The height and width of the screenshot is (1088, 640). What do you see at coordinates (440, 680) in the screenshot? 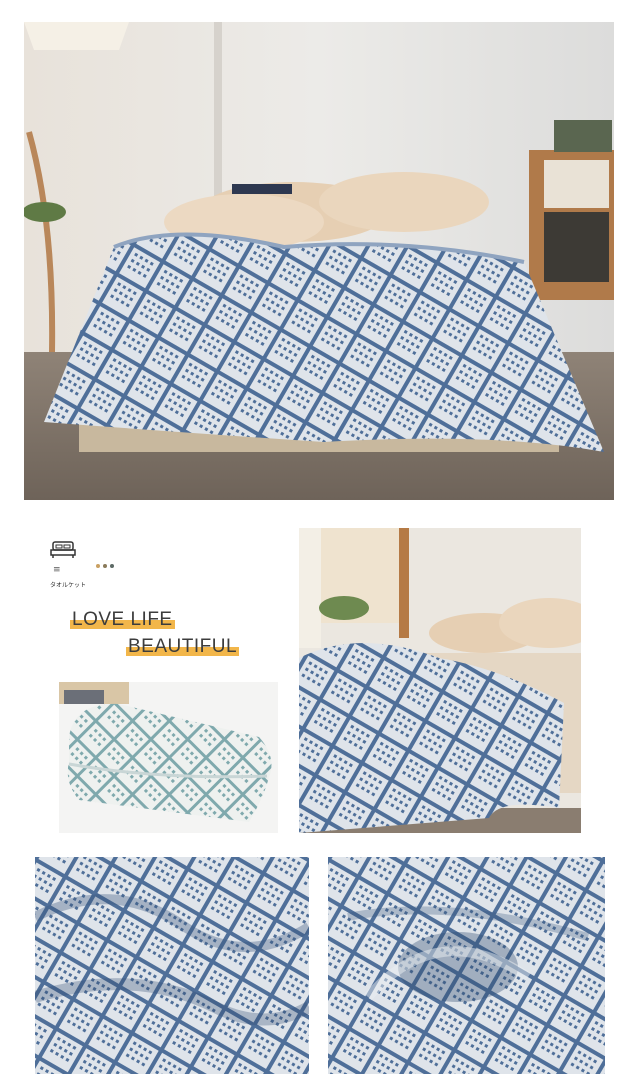
I see `bed-corner-photo` at bounding box center [440, 680].